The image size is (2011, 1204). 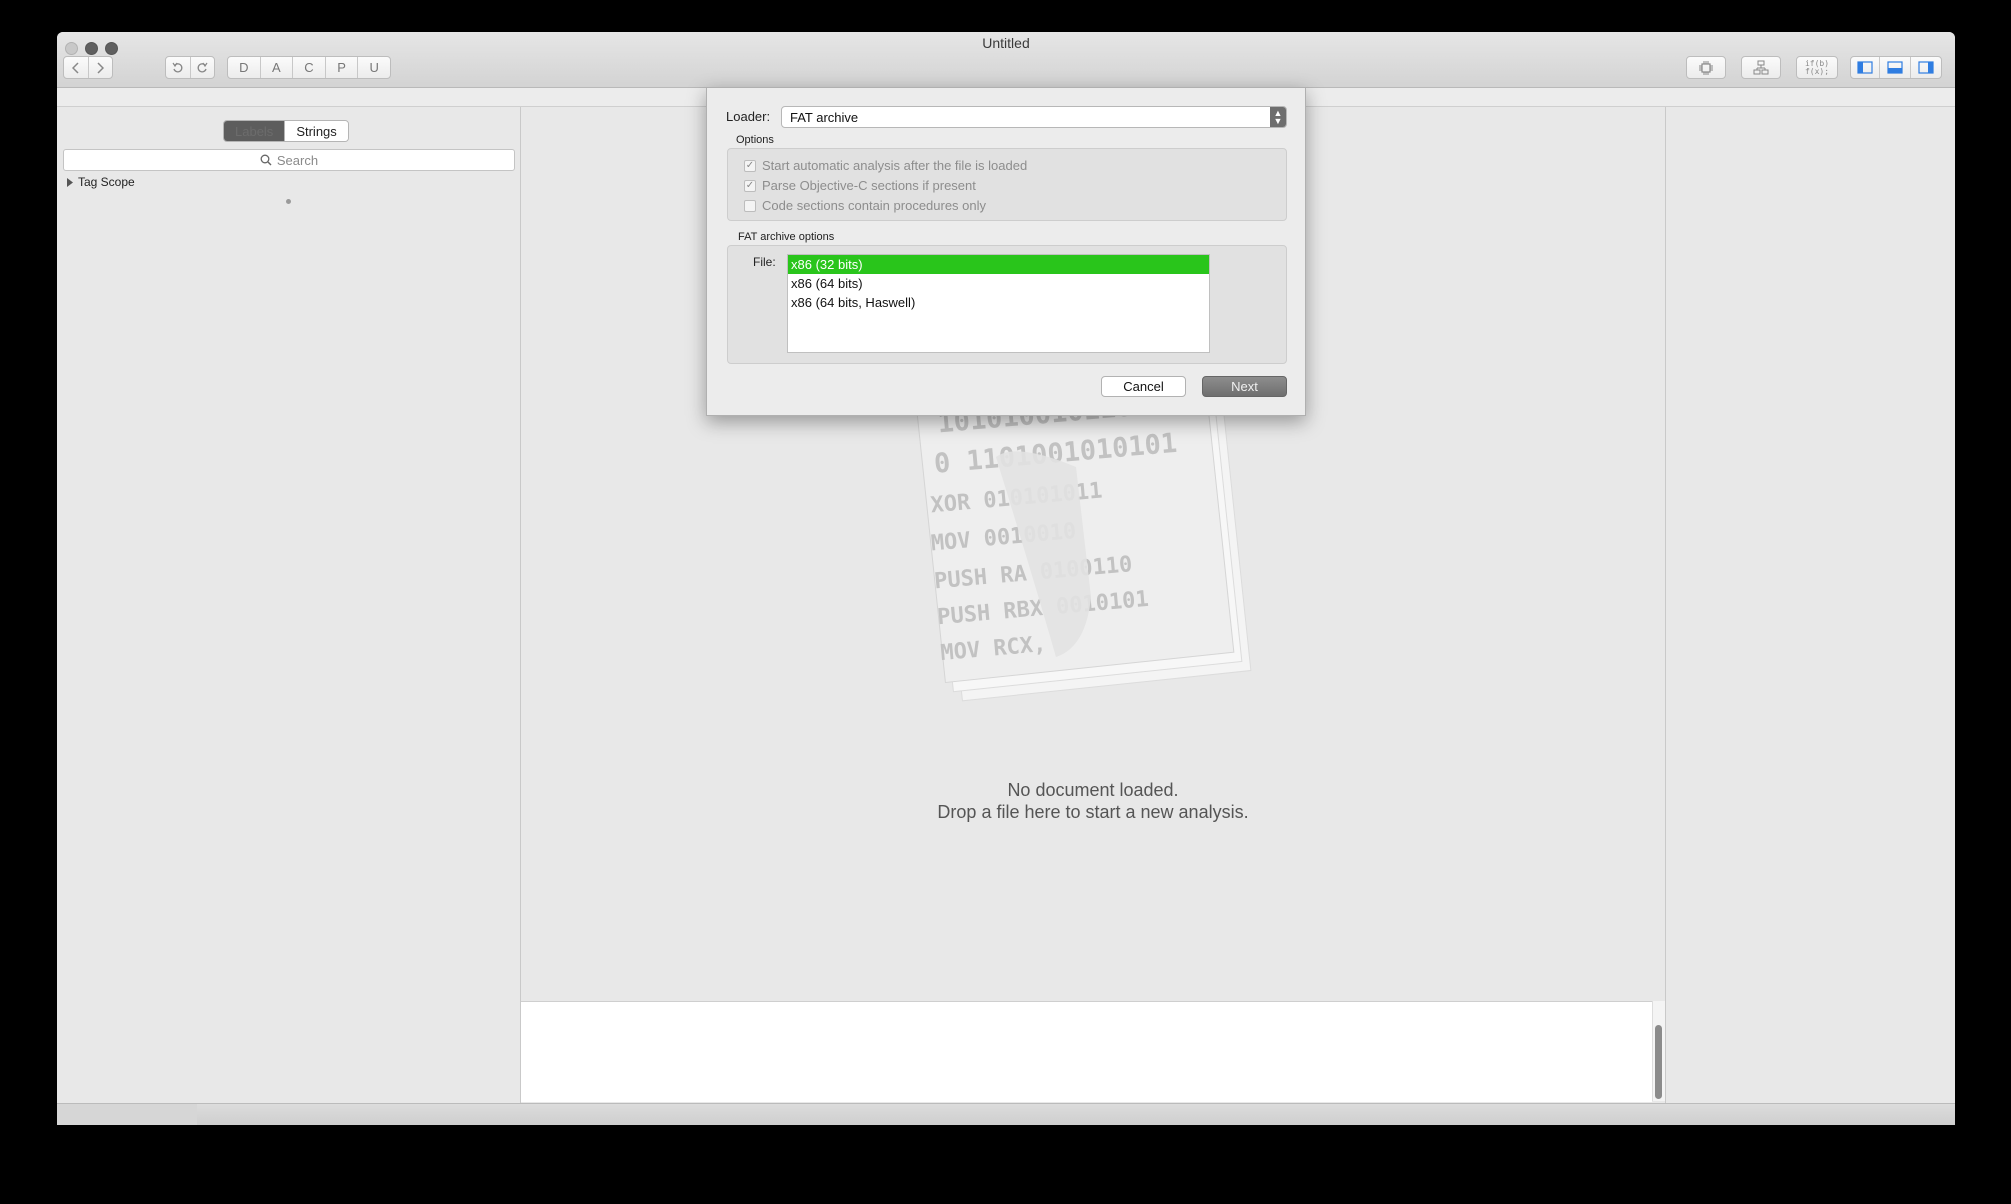 What do you see at coordinates (244, 67) in the screenshot?
I see `mode-button-d: D` at bounding box center [244, 67].